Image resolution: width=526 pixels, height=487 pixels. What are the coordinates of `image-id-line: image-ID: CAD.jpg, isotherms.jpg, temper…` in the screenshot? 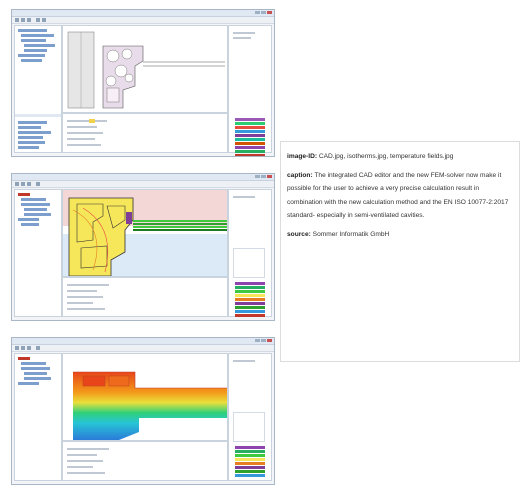 It's located at (400, 157).